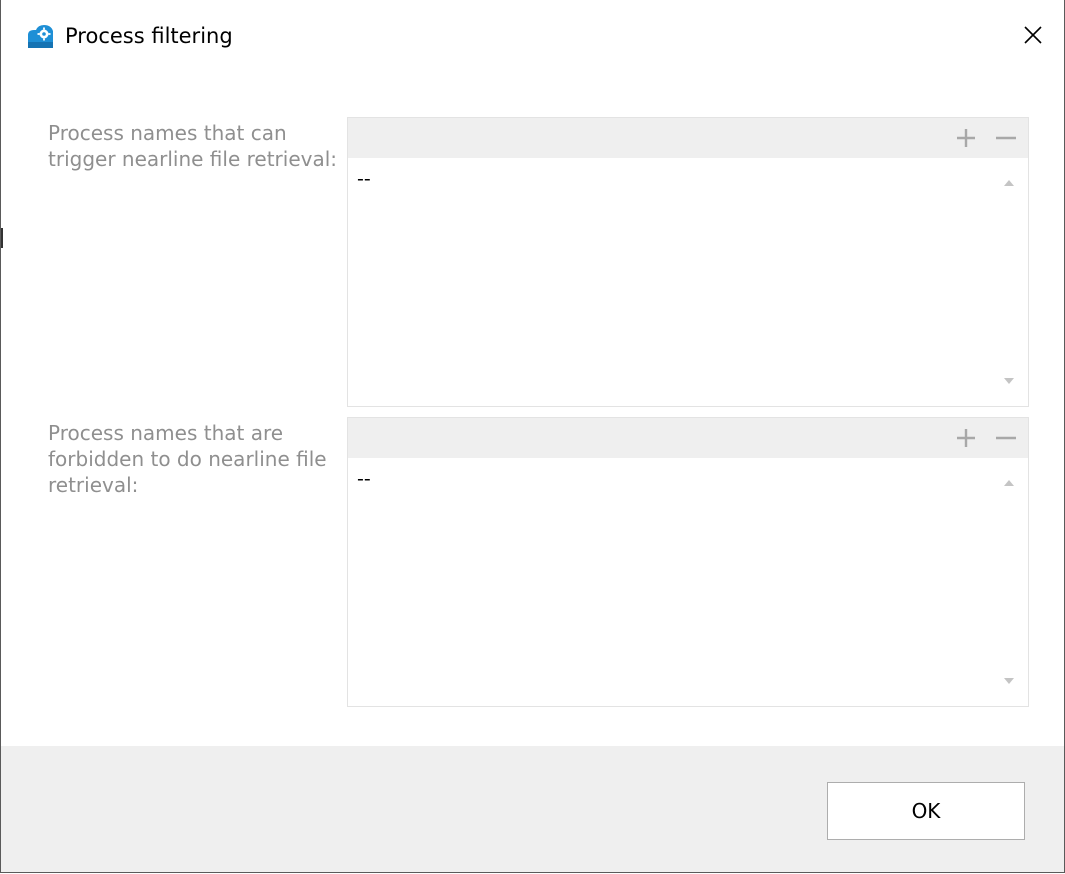  Describe the element at coordinates (40, 36) in the screenshot. I see `cloud-settings-icon` at that location.